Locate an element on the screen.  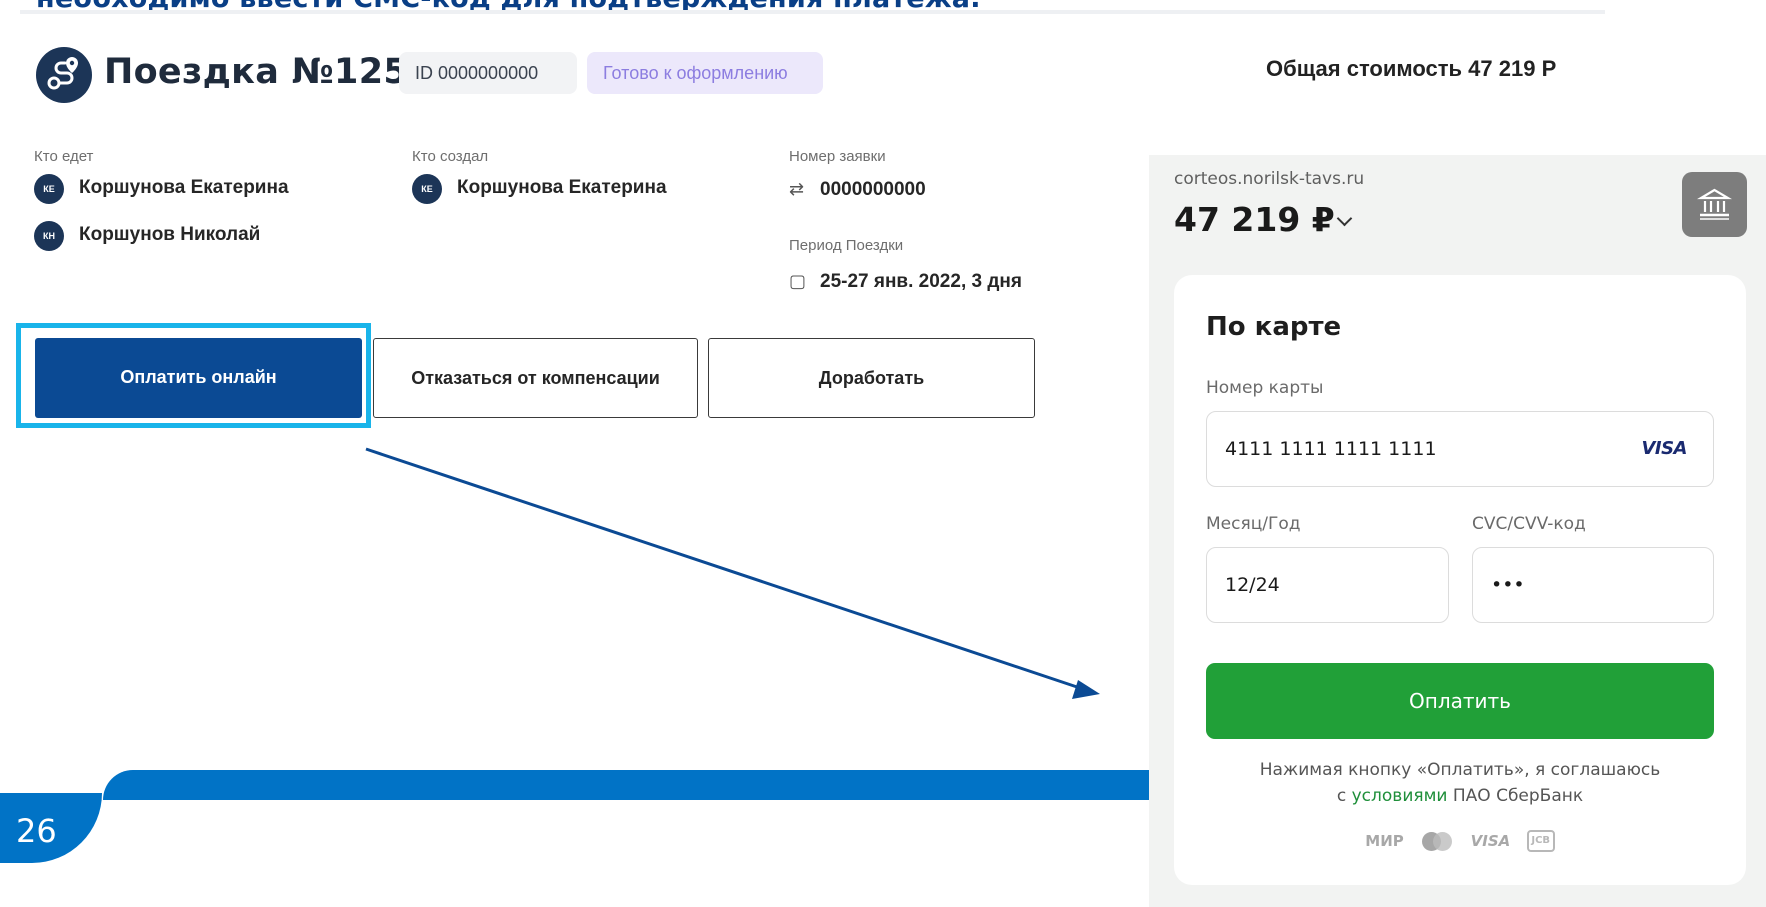
traveler-name: Коршунова Екатерина is located at coordinates (184, 187).